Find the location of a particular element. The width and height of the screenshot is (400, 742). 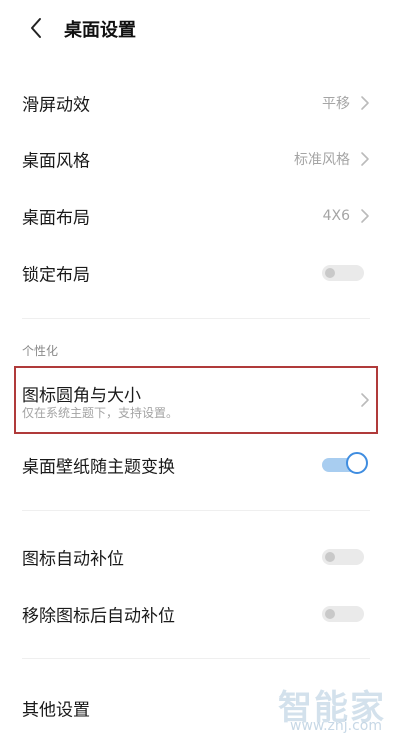

watermark-logo: 智能家 www.znj.com is located at coordinates (332, 707).